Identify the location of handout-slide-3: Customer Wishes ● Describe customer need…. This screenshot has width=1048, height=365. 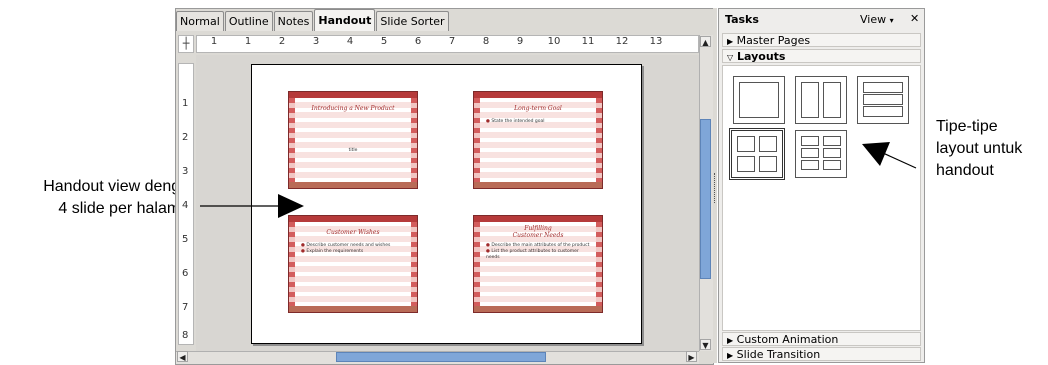
(353, 264).